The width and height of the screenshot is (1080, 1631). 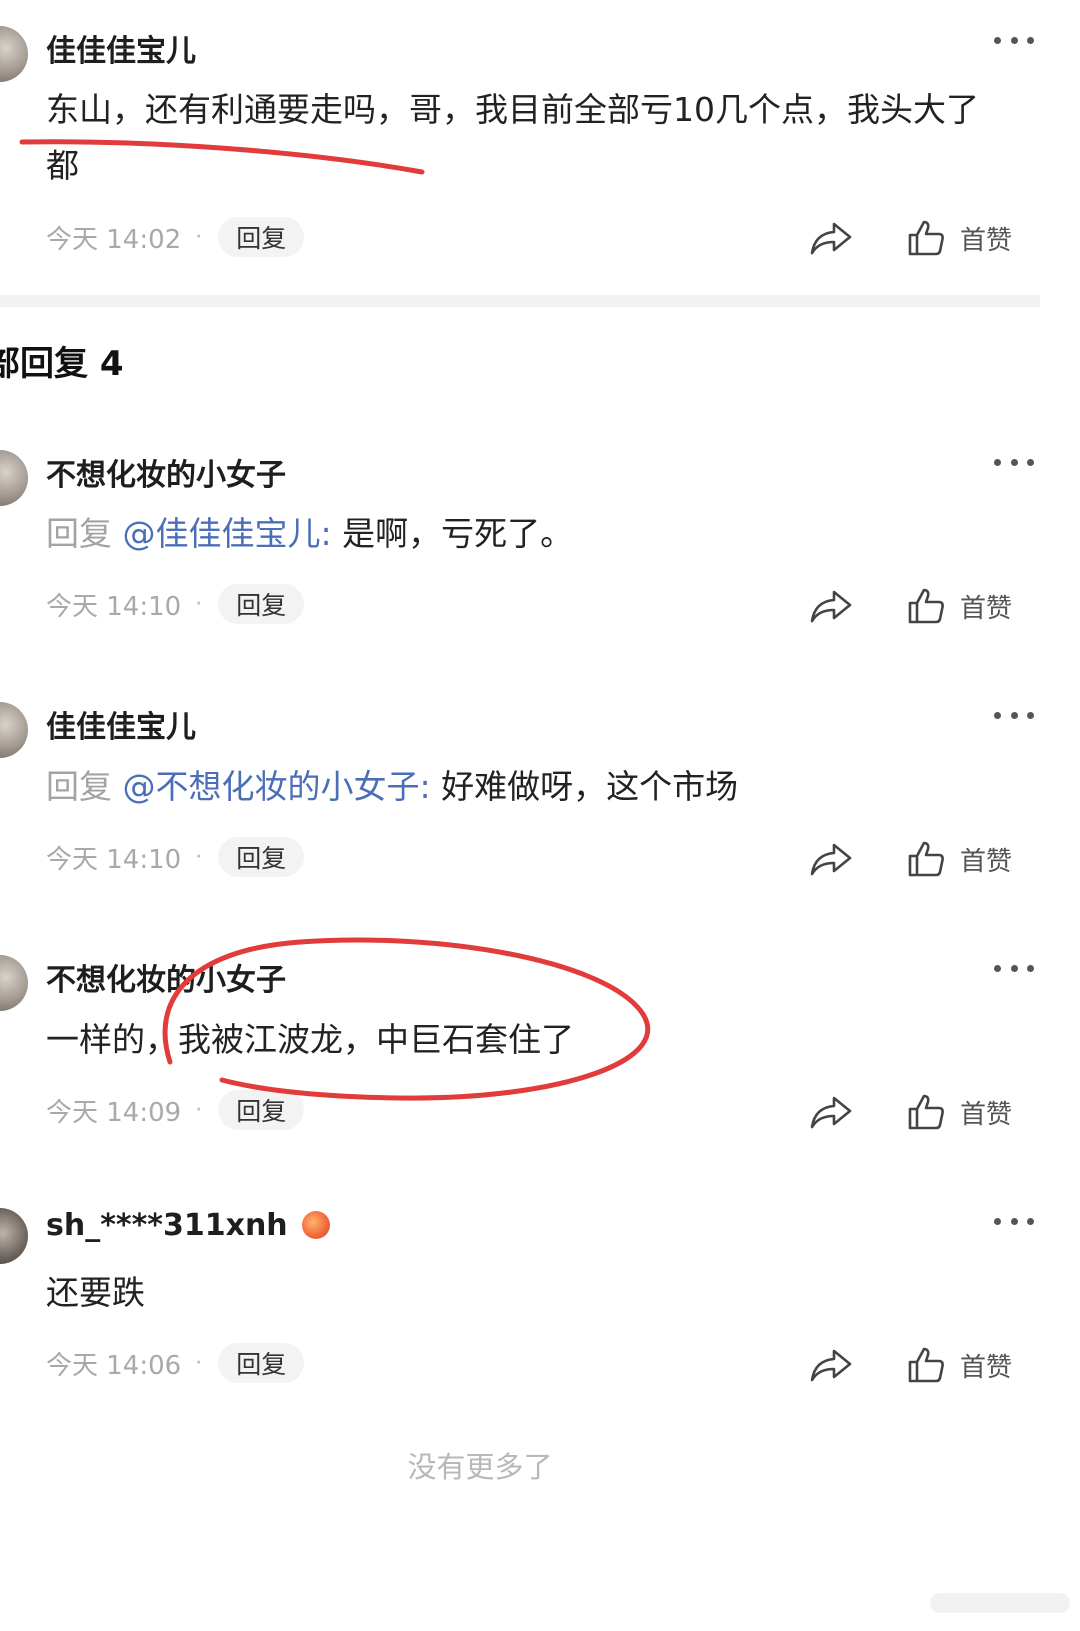 What do you see at coordinates (121, 724) in the screenshot?
I see `reply-username: 佳佳佳宝儿` at bounding box center [121, 724].